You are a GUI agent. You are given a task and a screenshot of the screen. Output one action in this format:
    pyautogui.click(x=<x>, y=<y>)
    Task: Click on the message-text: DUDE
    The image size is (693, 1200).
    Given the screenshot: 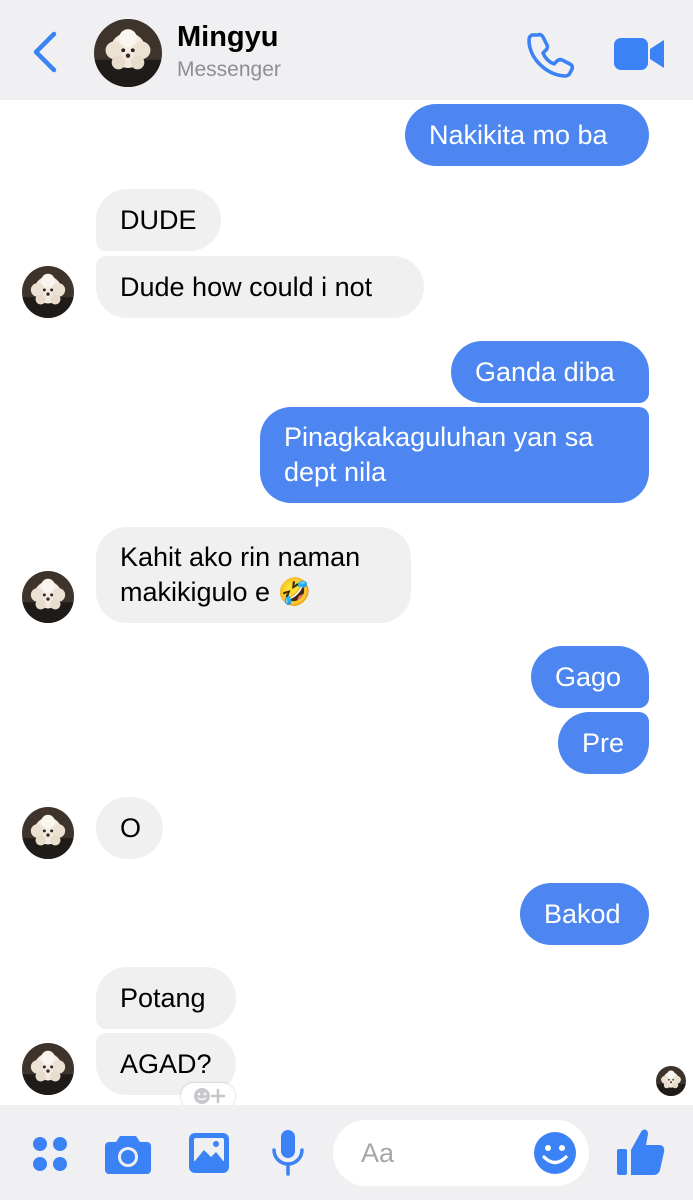 What is the action you would take?
    pyautogui.click(x=158, y=219)
    